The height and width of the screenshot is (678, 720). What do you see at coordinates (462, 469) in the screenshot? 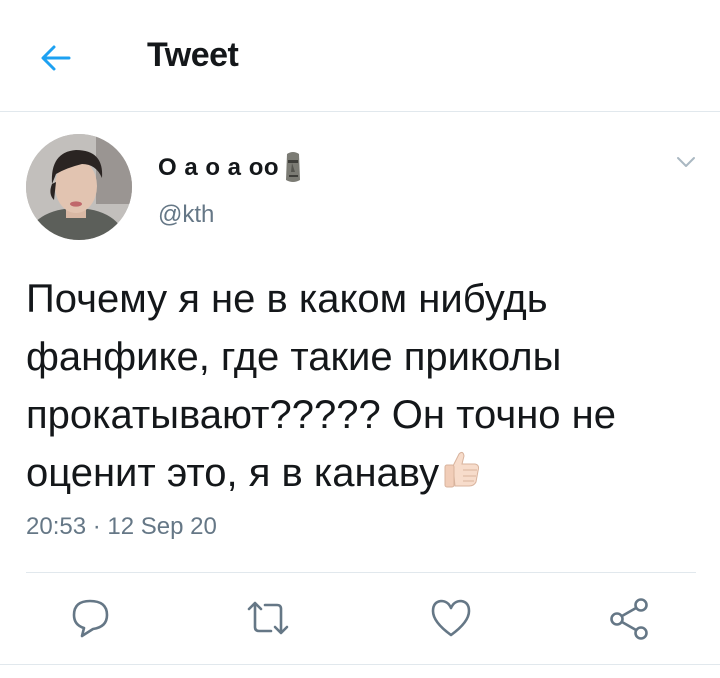
I see `thumbs-up-emoji-icon` at bounding box center [462, 469].